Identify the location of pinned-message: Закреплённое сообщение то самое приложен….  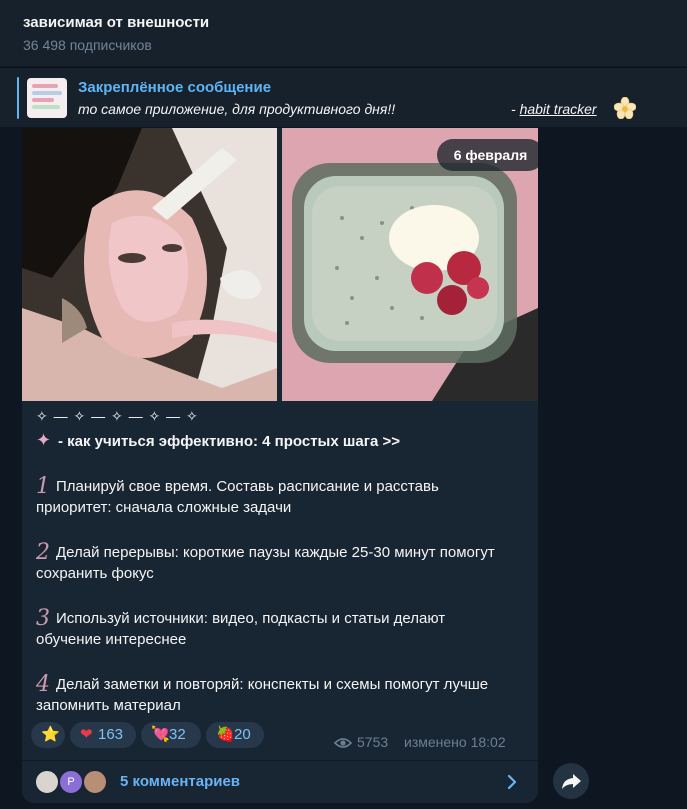
(343, 97).